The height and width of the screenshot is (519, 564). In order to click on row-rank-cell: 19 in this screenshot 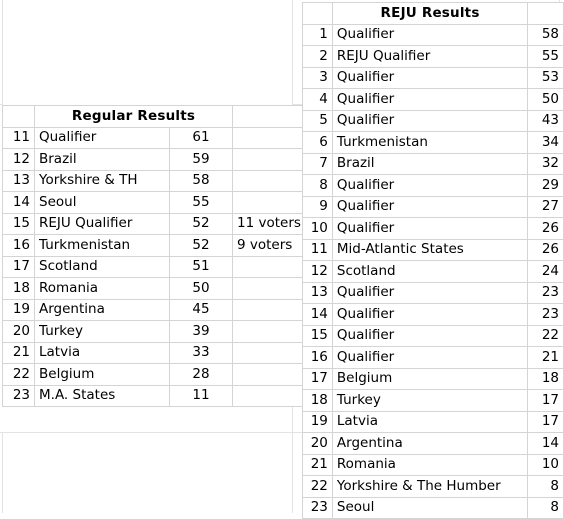, I will do `click(317, 421)`.